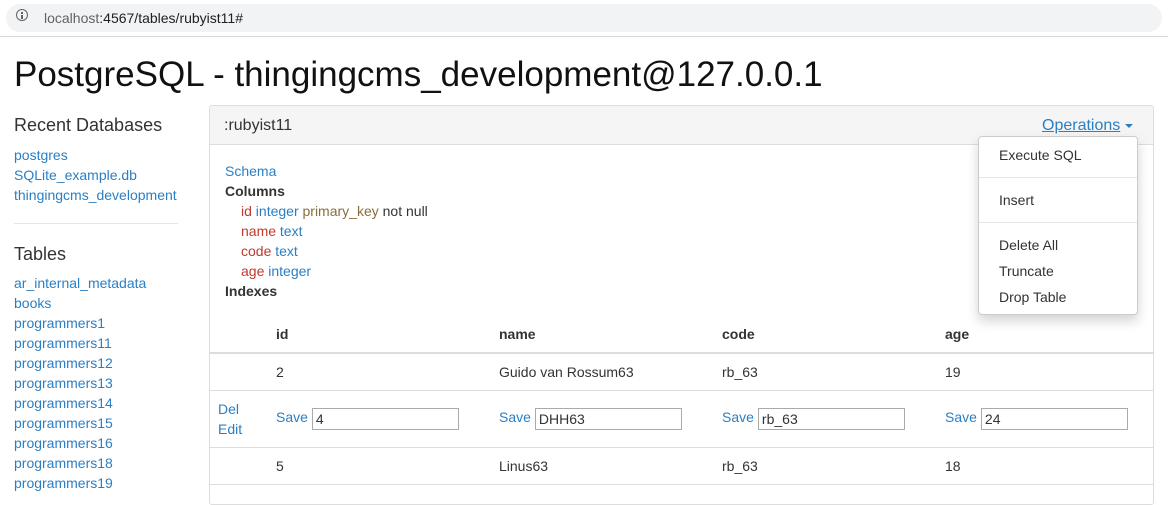  I want to click on edit-cell-code: Save, so click(833, 418).